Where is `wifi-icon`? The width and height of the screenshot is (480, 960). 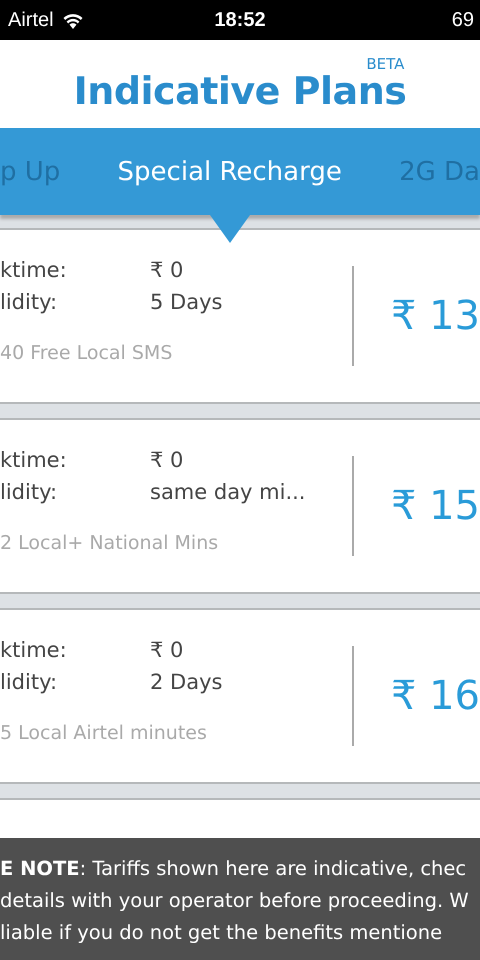
wifi-icon is located at coordinates (73, 20).